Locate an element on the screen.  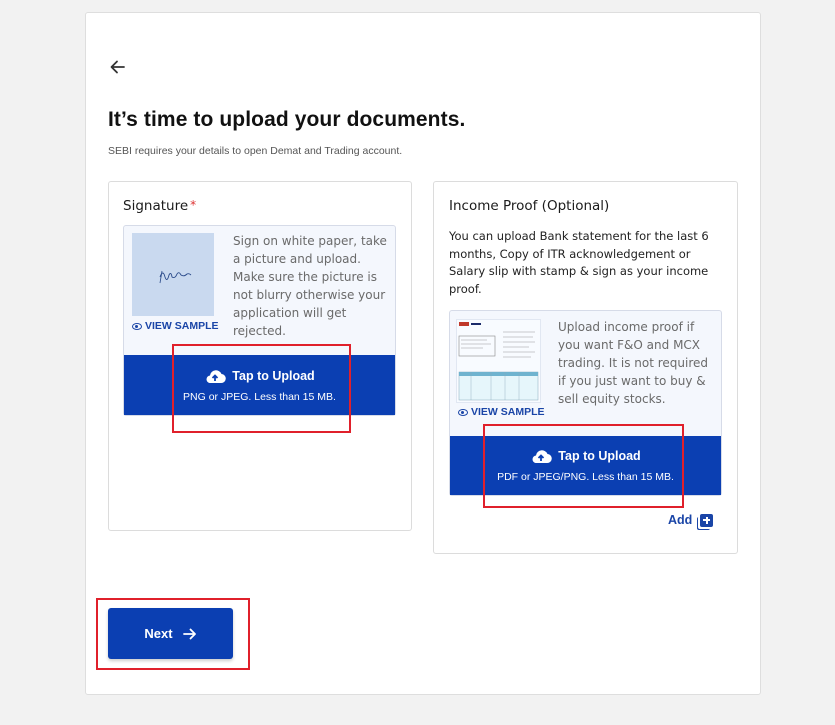
add-label: Add is located at coordinates (680, 520).